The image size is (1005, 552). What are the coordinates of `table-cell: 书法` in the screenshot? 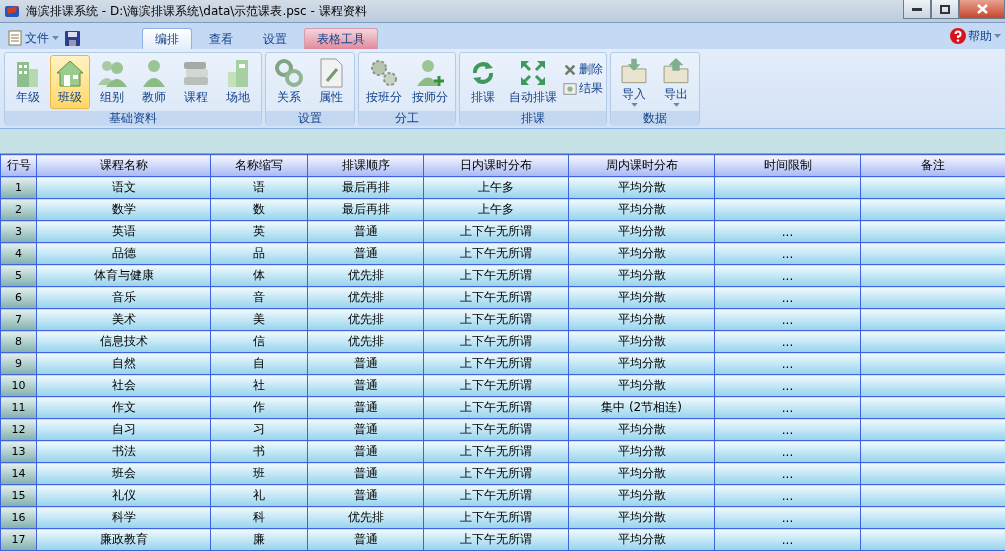 It's located at (123, 451).